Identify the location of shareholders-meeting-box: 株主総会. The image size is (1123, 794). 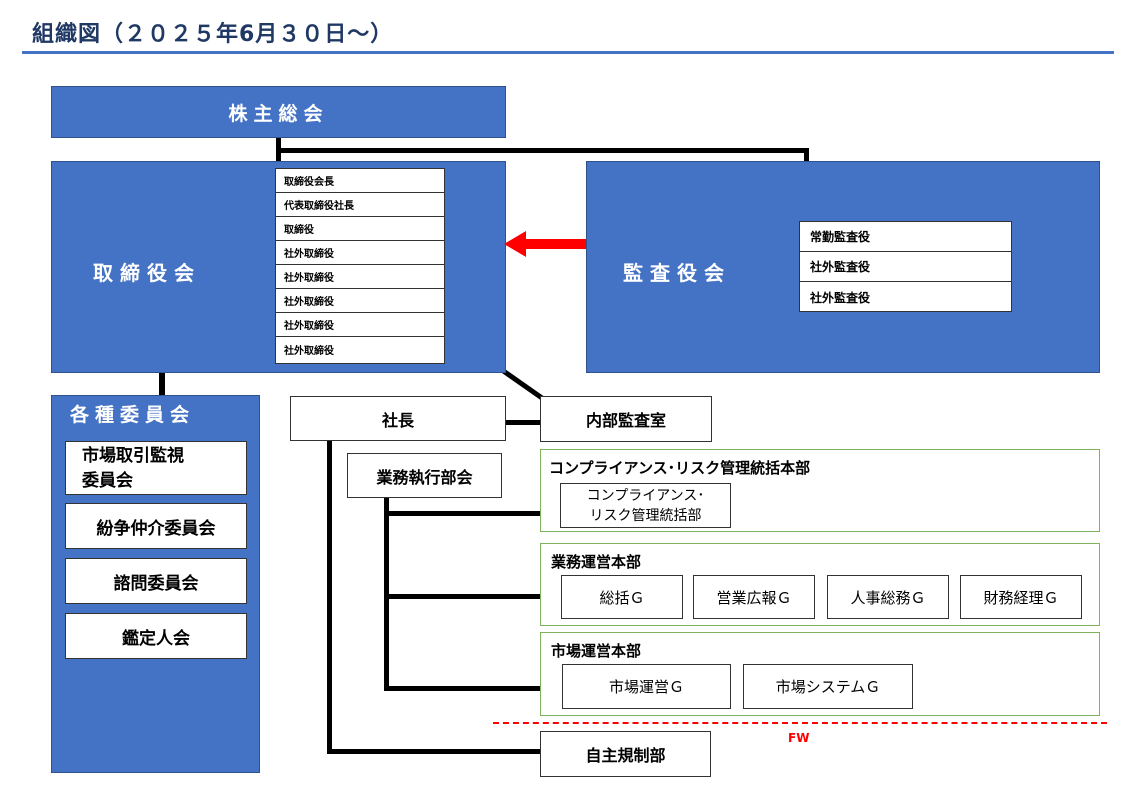
(278, 112).